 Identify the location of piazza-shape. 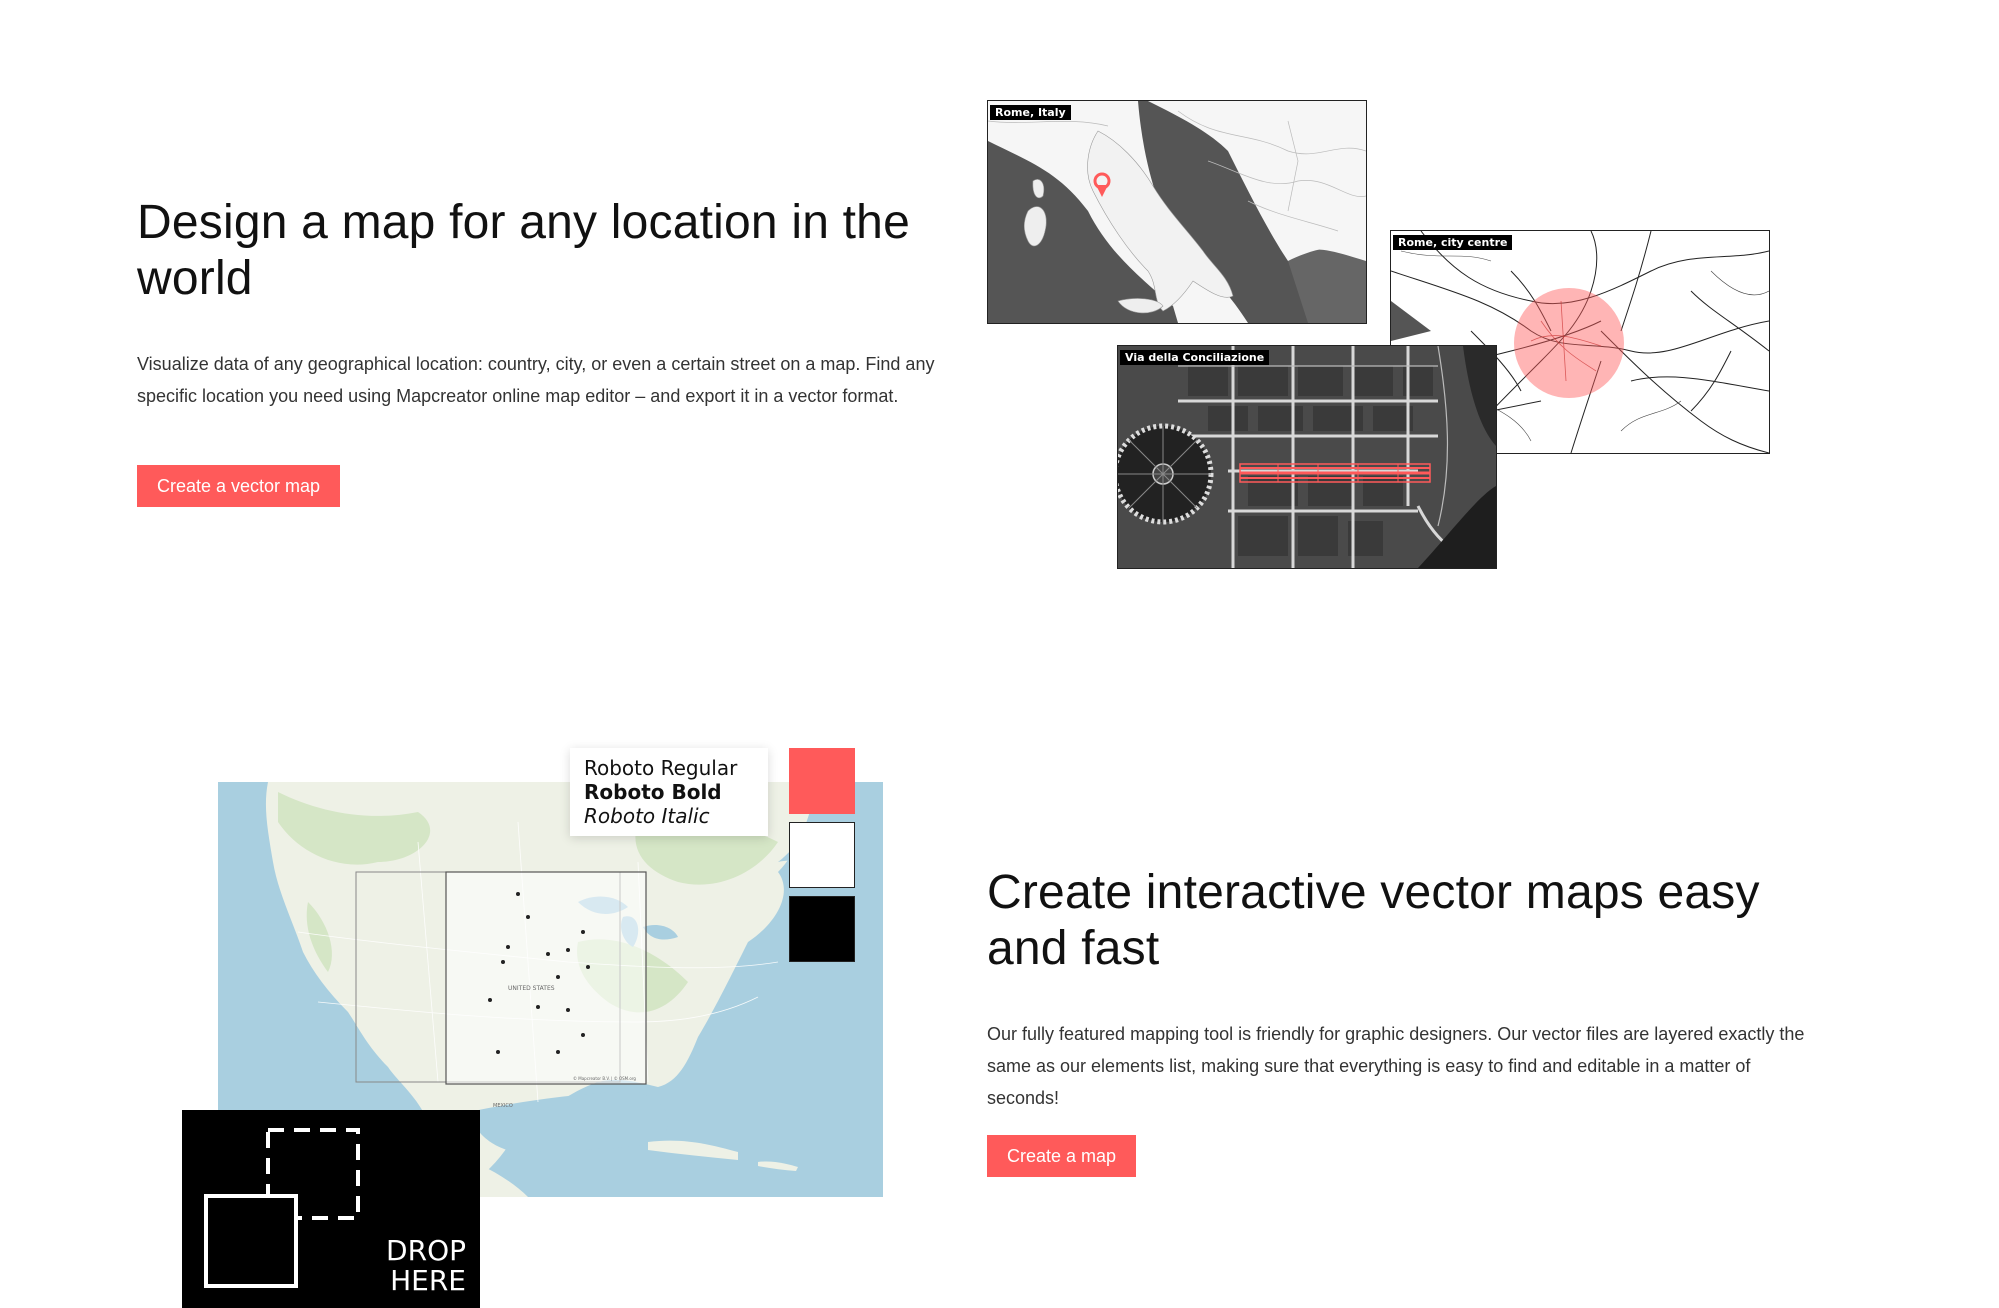
(1166, 474).